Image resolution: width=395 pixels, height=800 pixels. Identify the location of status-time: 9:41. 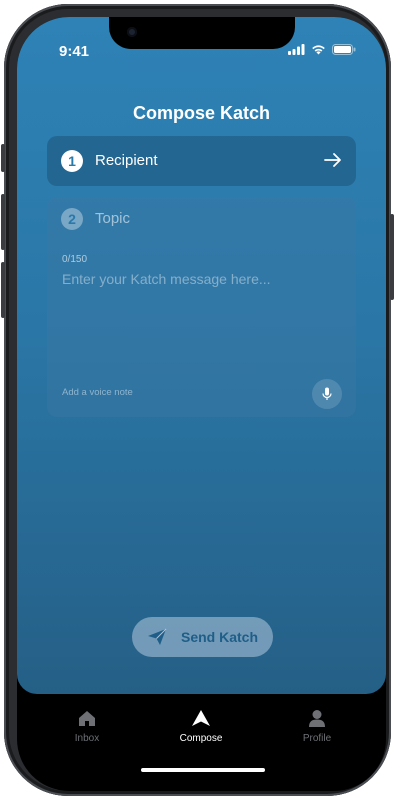
(74, 51).